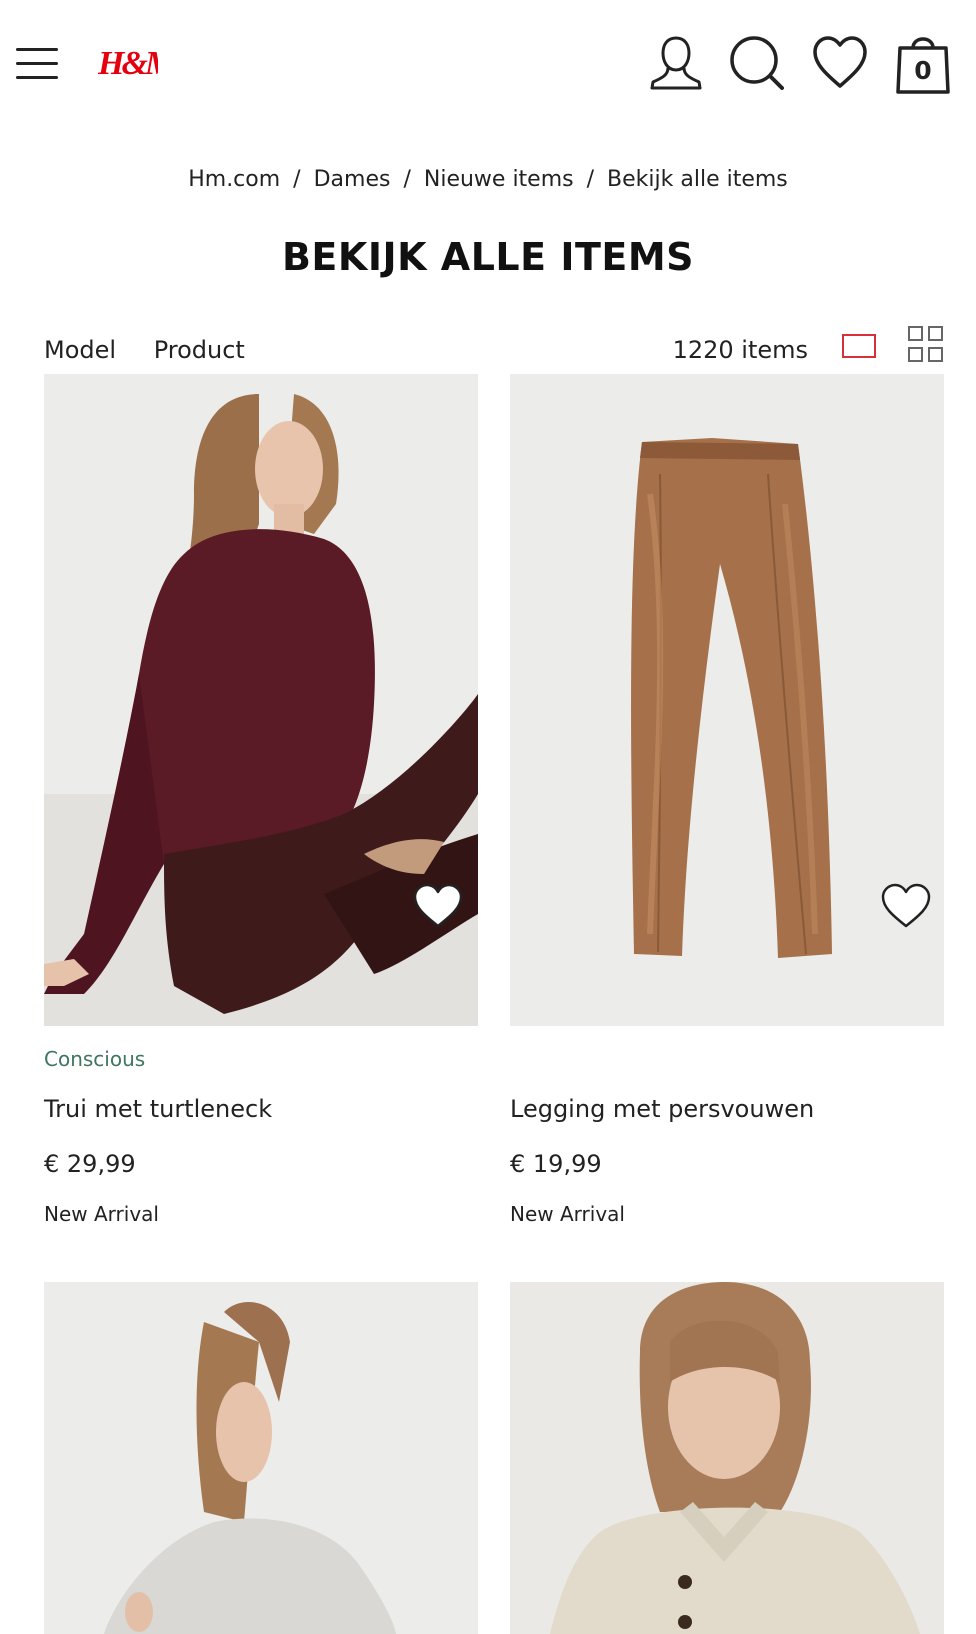 This screenshot has height=1634, width=976. I want to click on hm-logo: H&M, so click(138, 61).